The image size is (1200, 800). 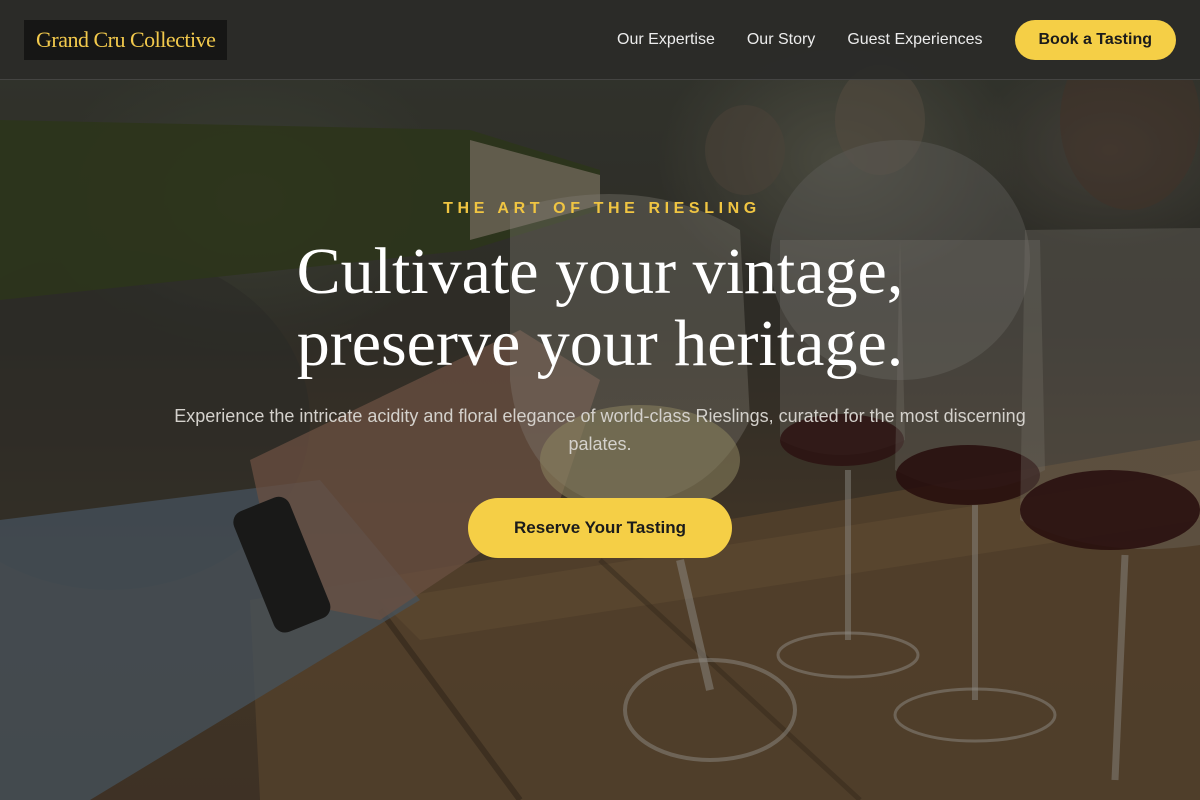 I want to click on nav-link-our-story: Our Story, so click(x=781, y=40).